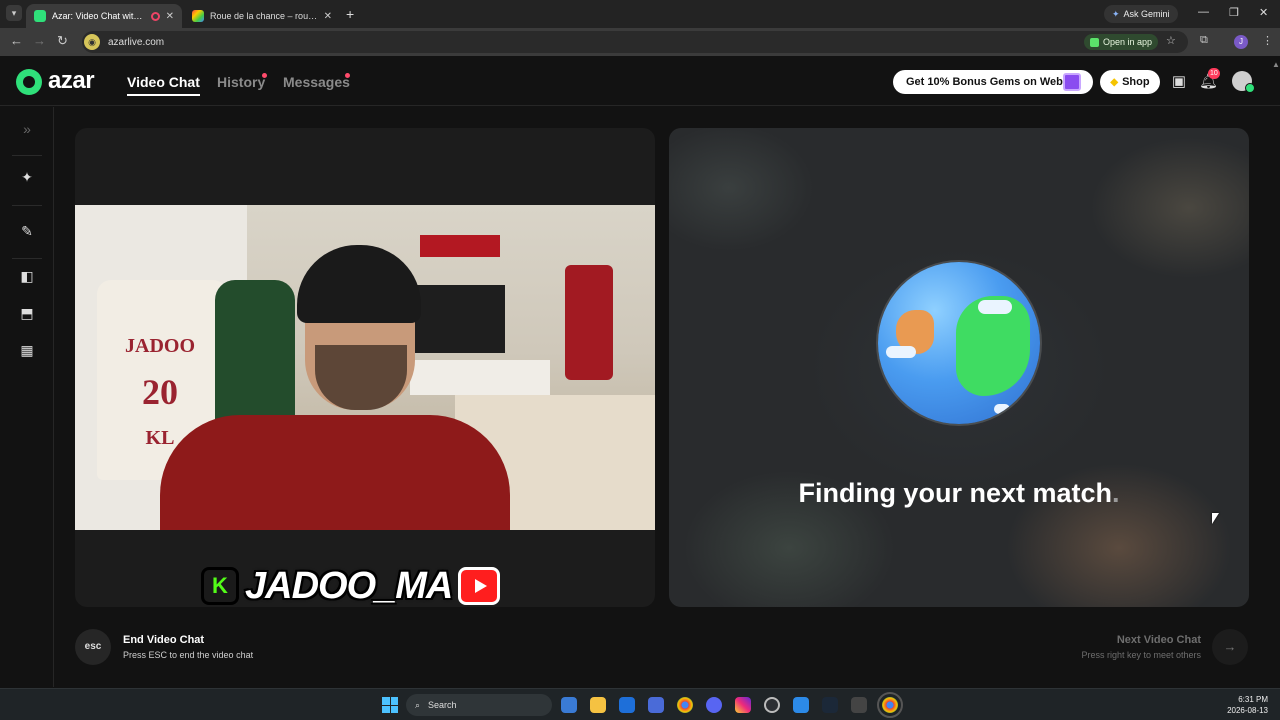  What do you see at coordinates (656, 705) in the screenshot?
I see `store-app-icon` at bounding box center [656, 705].